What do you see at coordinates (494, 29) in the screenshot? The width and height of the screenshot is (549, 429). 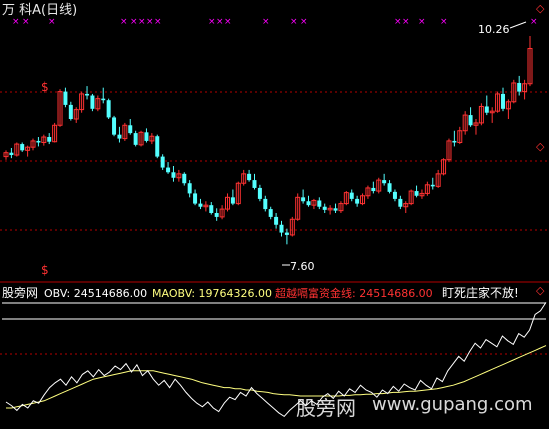 I see `high-price-label: 10.26` at bounding box center [494, 29].